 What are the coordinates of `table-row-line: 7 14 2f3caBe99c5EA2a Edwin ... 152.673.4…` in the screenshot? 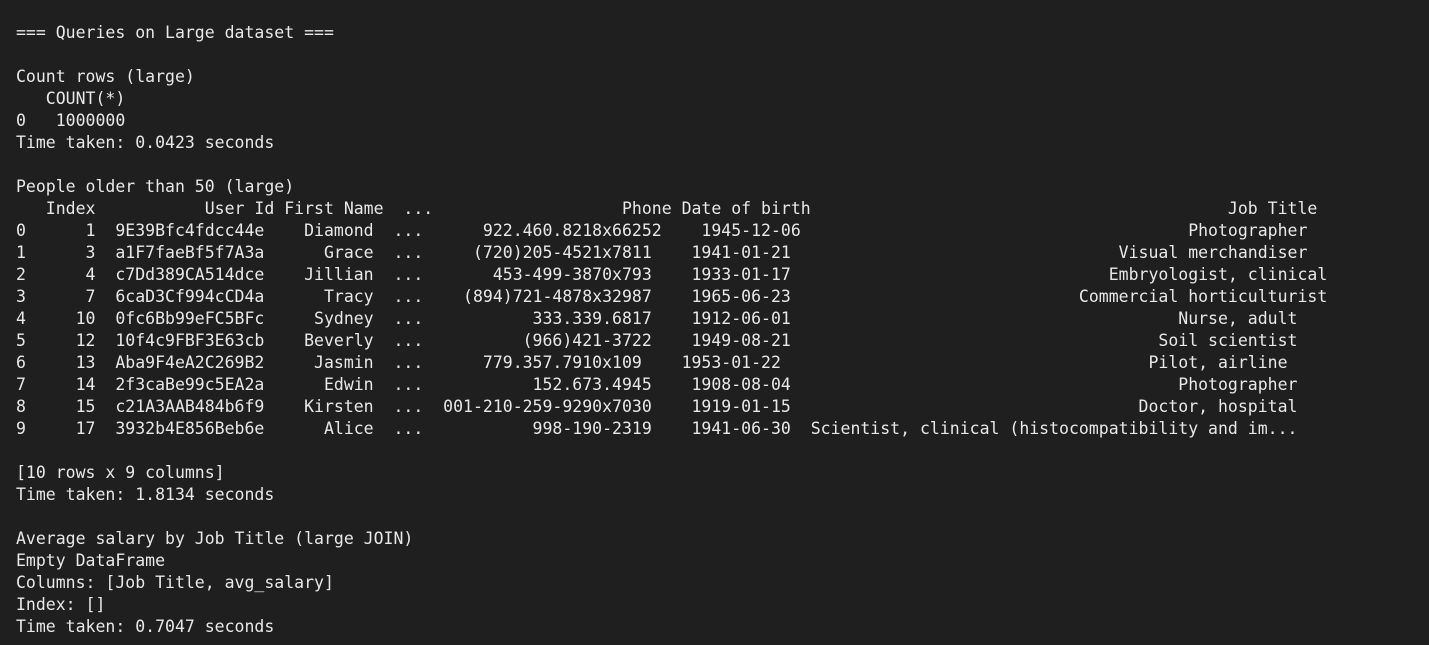 It's located at (657, 384).